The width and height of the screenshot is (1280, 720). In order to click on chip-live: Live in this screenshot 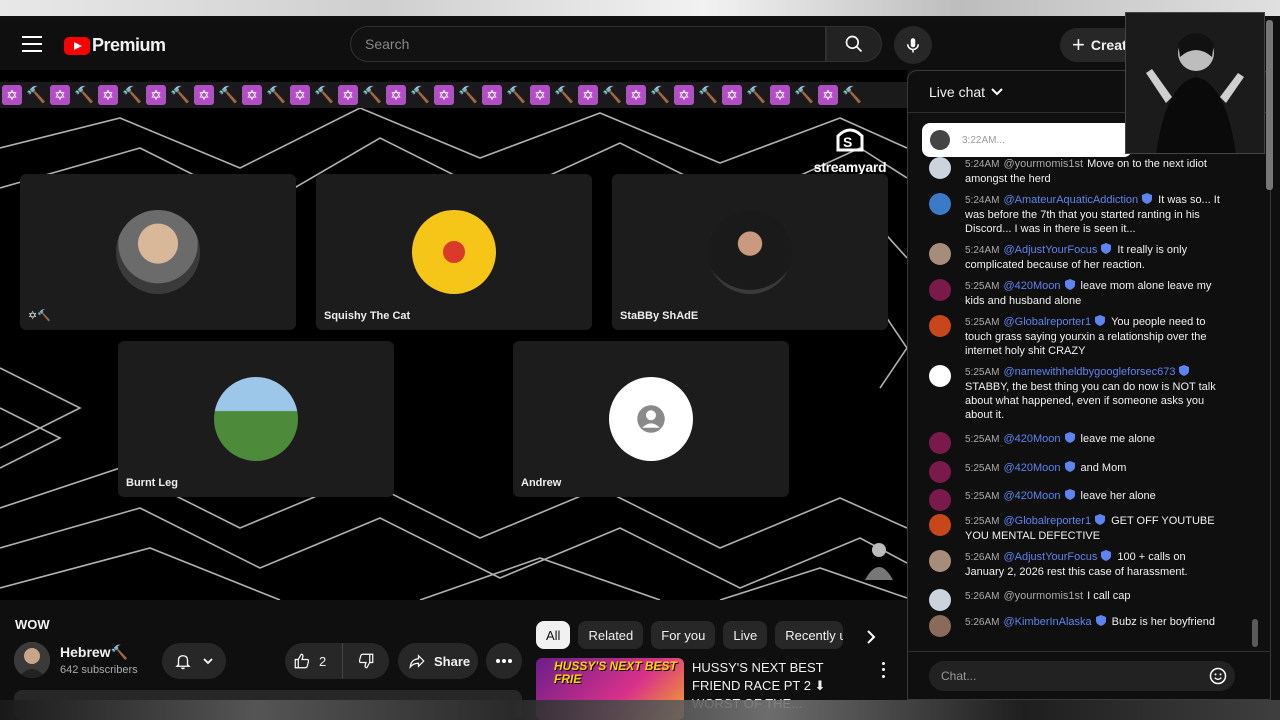, I will do `click(745, 635)`.